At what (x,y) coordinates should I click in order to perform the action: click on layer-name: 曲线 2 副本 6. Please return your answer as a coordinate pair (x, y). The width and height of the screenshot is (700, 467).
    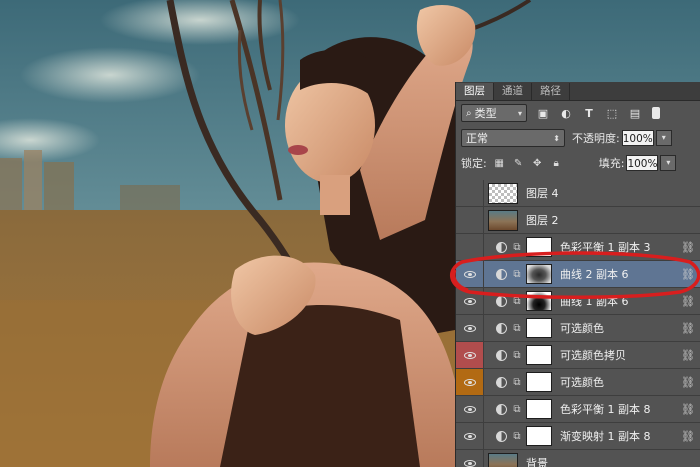
    Looking at the image, I should click on (594, 274).